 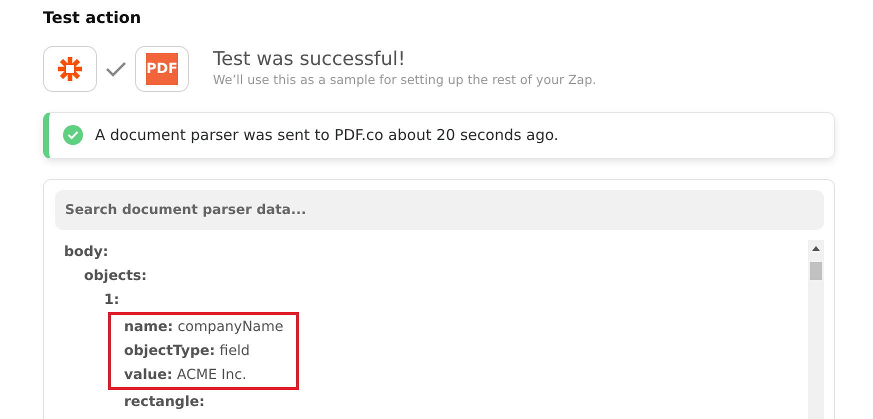 I want to click on tree-row-text: rectangle:, so click(x=164, y=402).